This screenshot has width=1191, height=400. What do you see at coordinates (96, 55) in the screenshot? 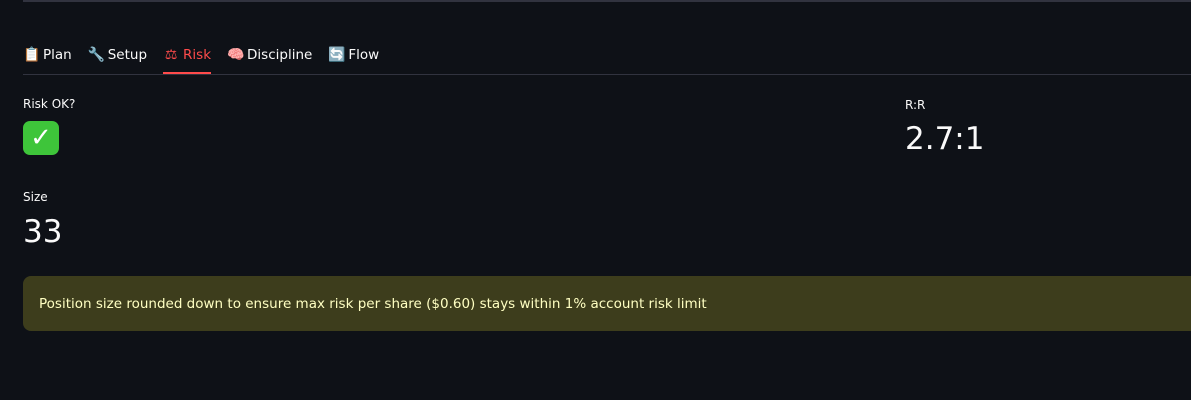
I see `wrench-icon: 🔧` at bounding box center [96, 55].